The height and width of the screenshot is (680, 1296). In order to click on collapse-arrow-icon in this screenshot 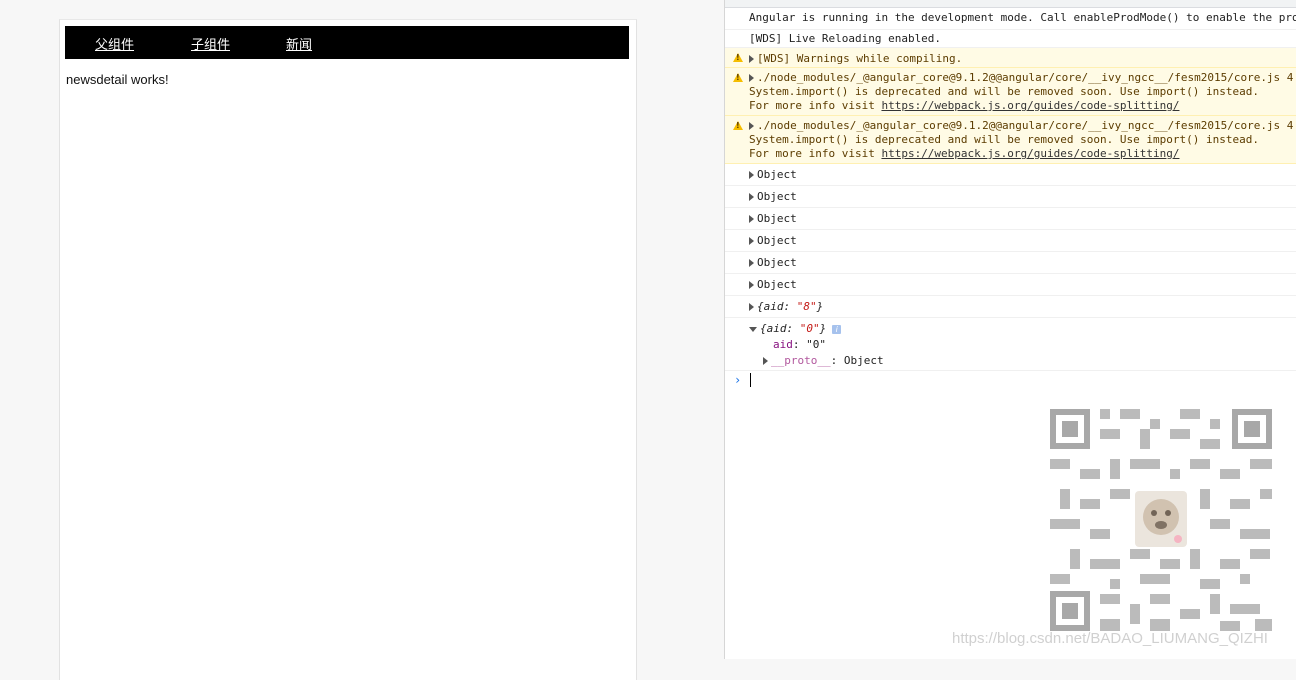, I will do `click(753, 329)`.